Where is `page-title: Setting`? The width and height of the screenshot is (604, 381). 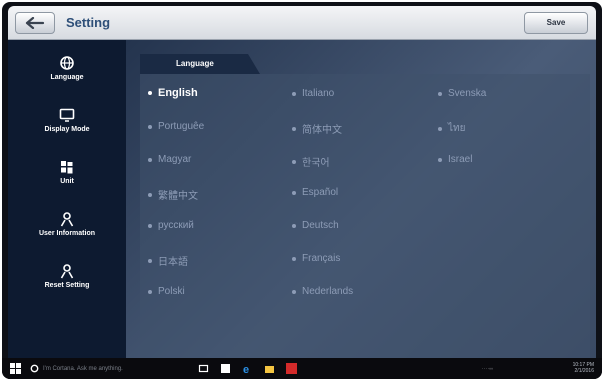
page-title: Setting is located at coordinates (88, 22).